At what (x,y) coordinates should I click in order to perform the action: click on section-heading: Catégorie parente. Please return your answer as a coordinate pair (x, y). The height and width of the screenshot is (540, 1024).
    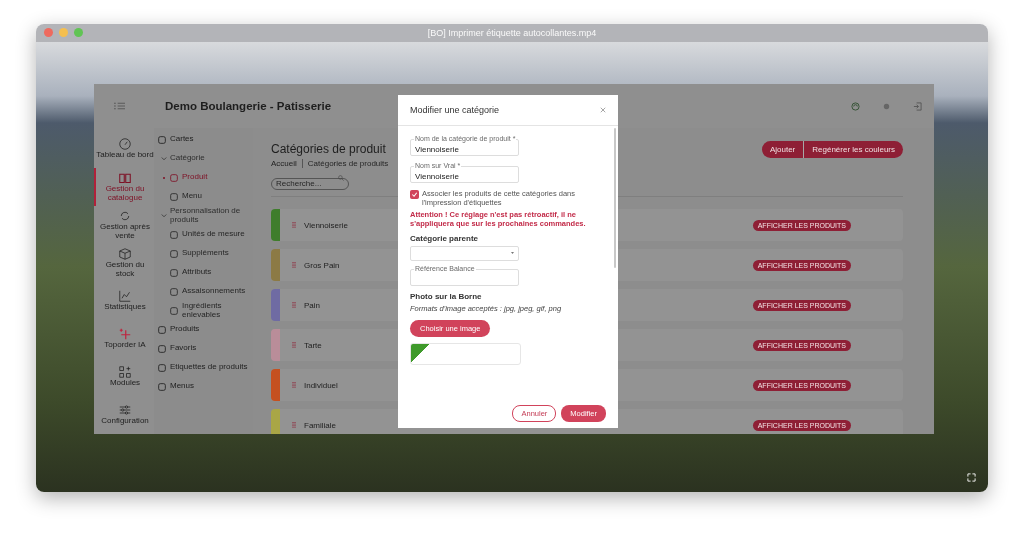
    Looking at the image, I should click on (445, 238).